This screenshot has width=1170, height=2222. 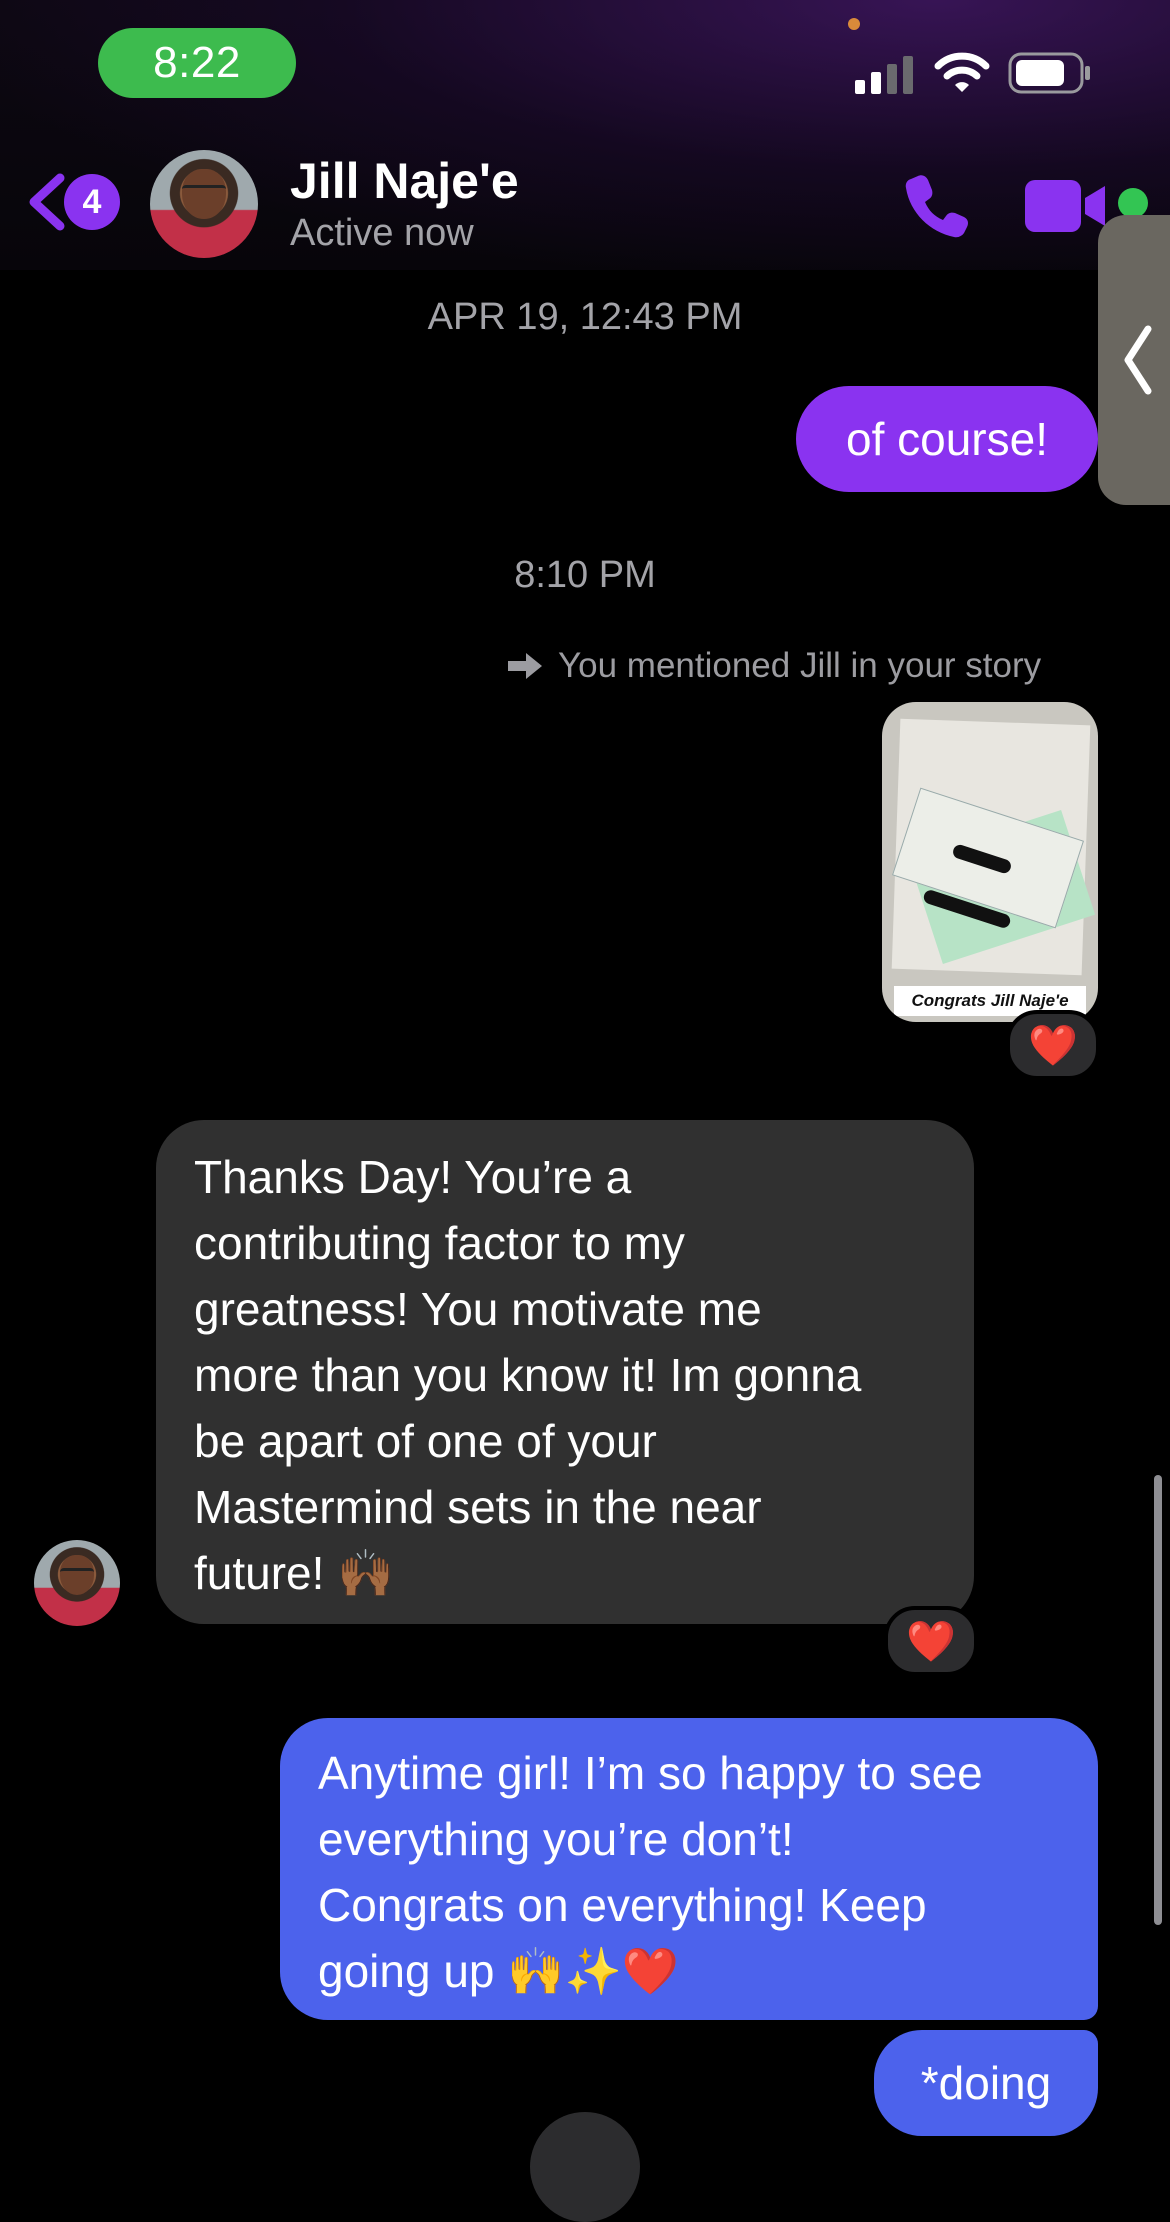 What do you see at coordinates (585, 60) in the screenshot?
I see `status-bar: 8:22` at bounding box center [585, 60].